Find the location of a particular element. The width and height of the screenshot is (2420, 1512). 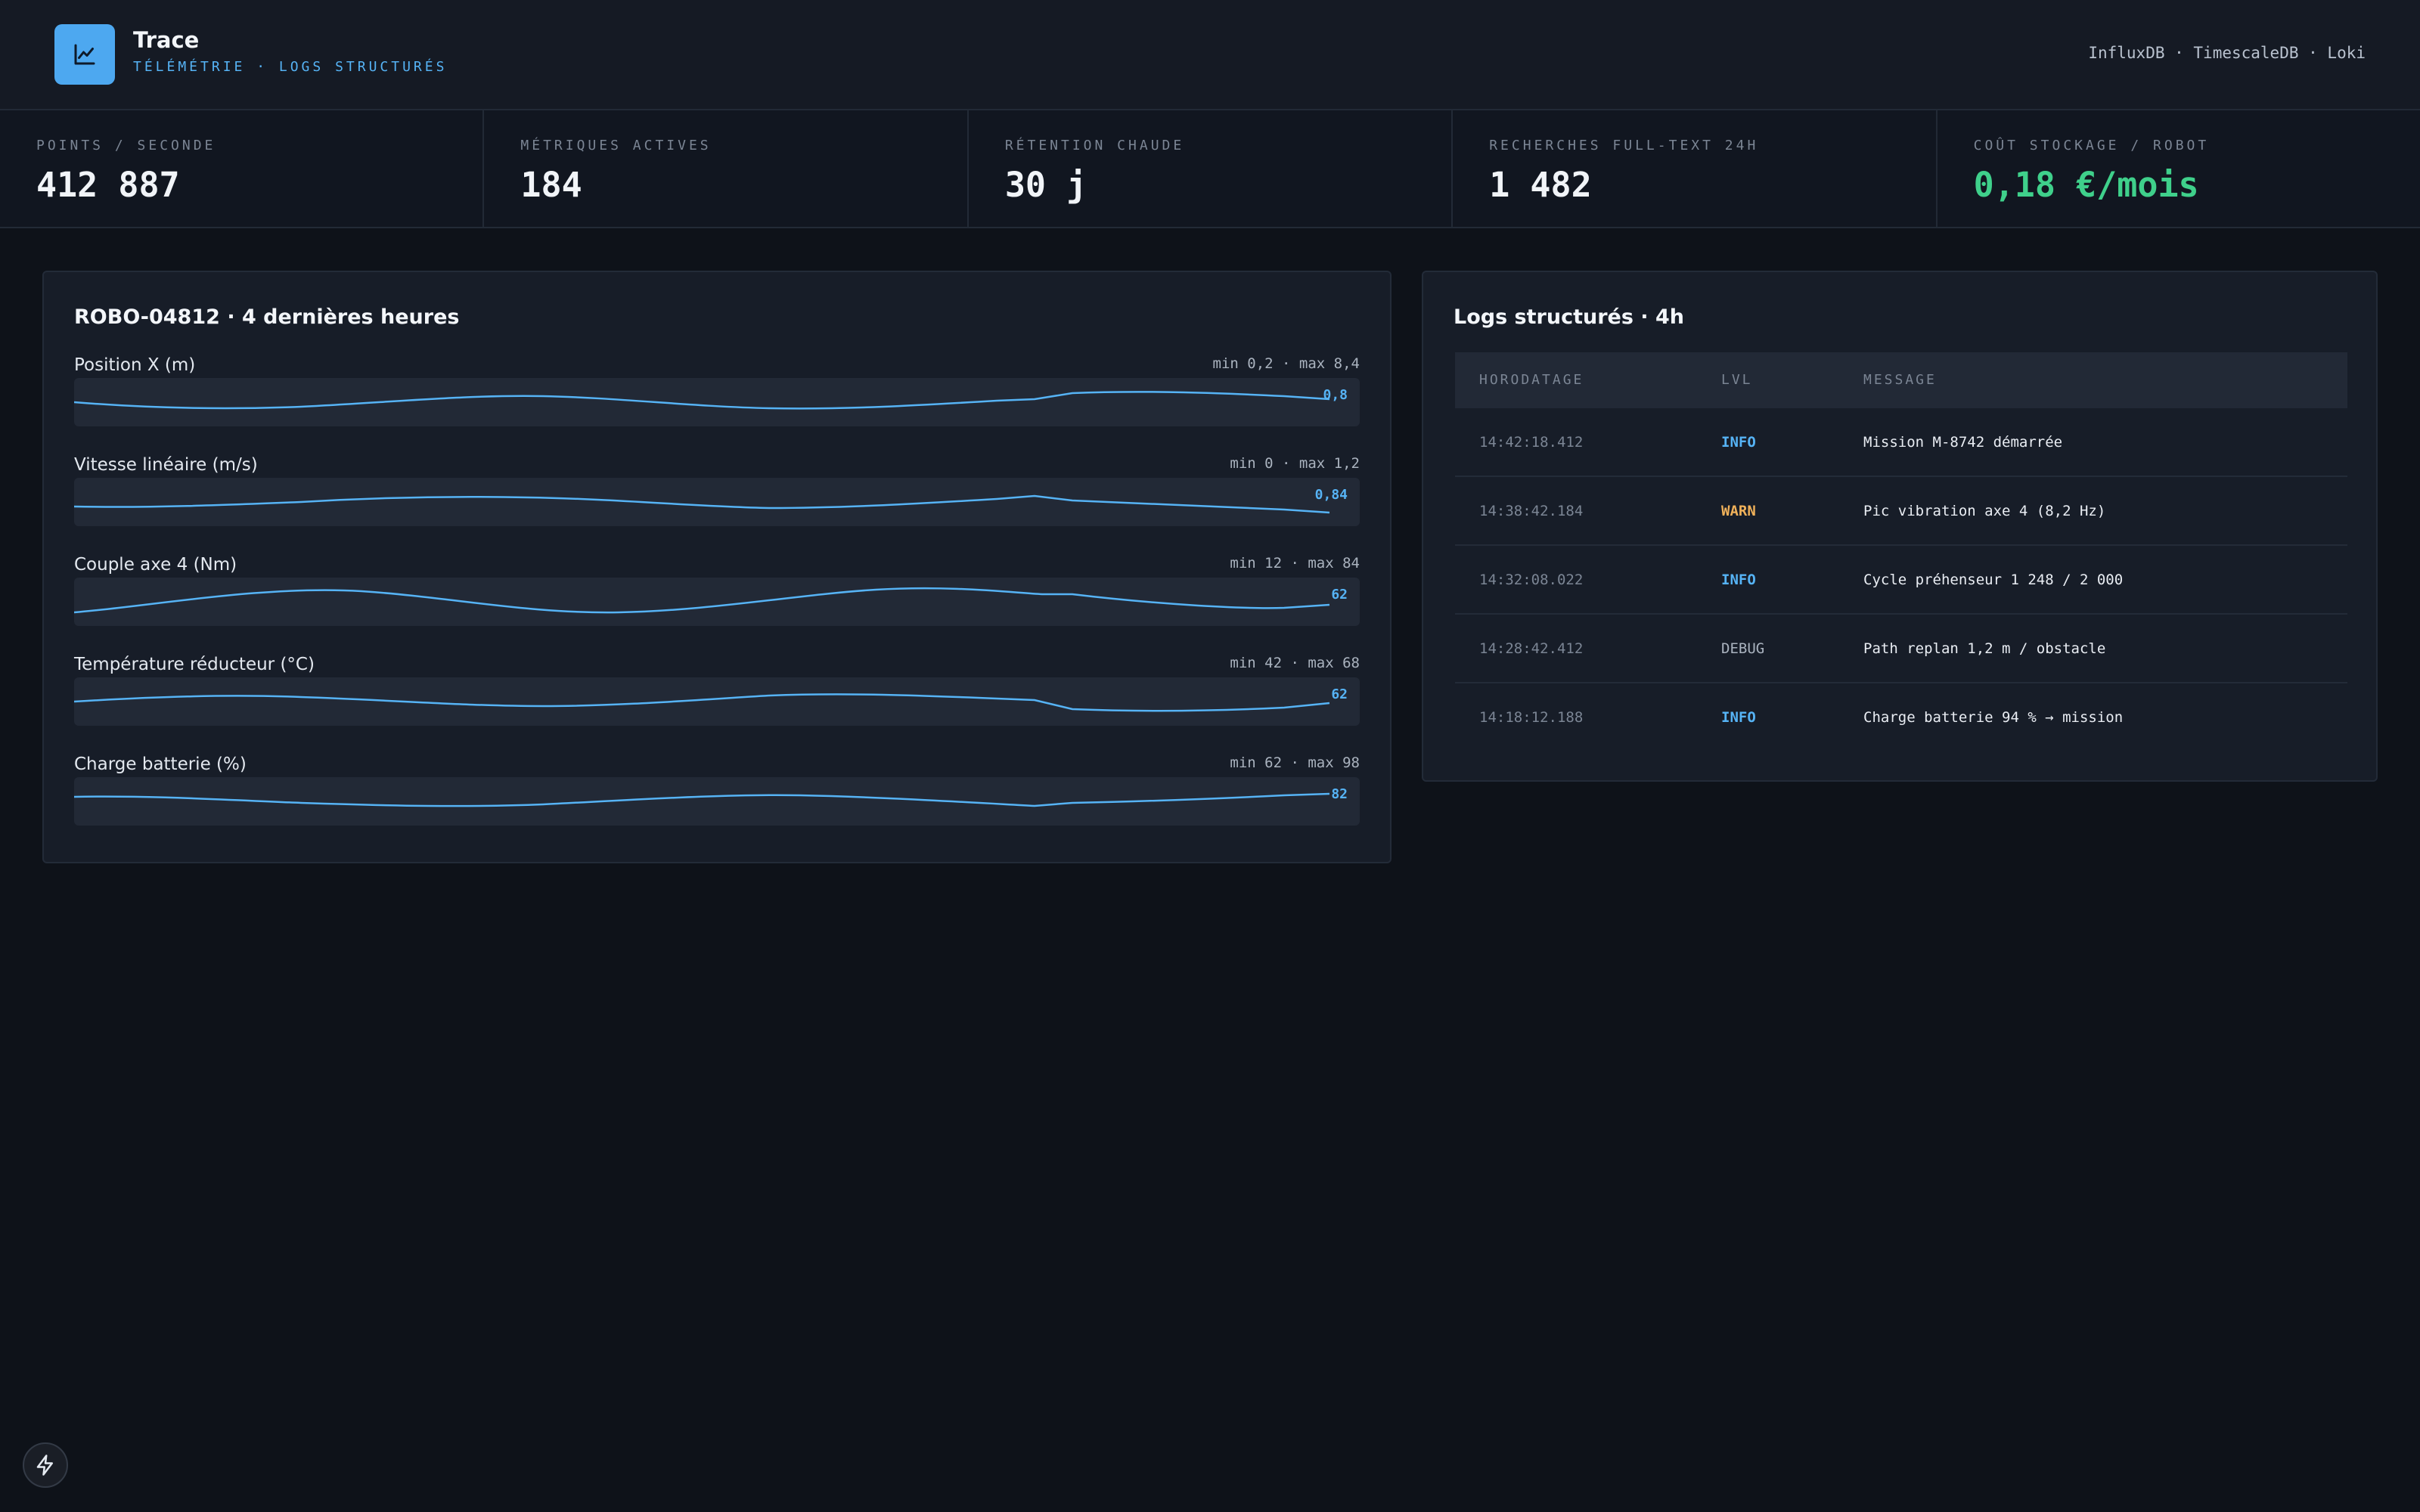

stat-label: RÉTENTION CHAUDE is located at coordinates (1094, 145).